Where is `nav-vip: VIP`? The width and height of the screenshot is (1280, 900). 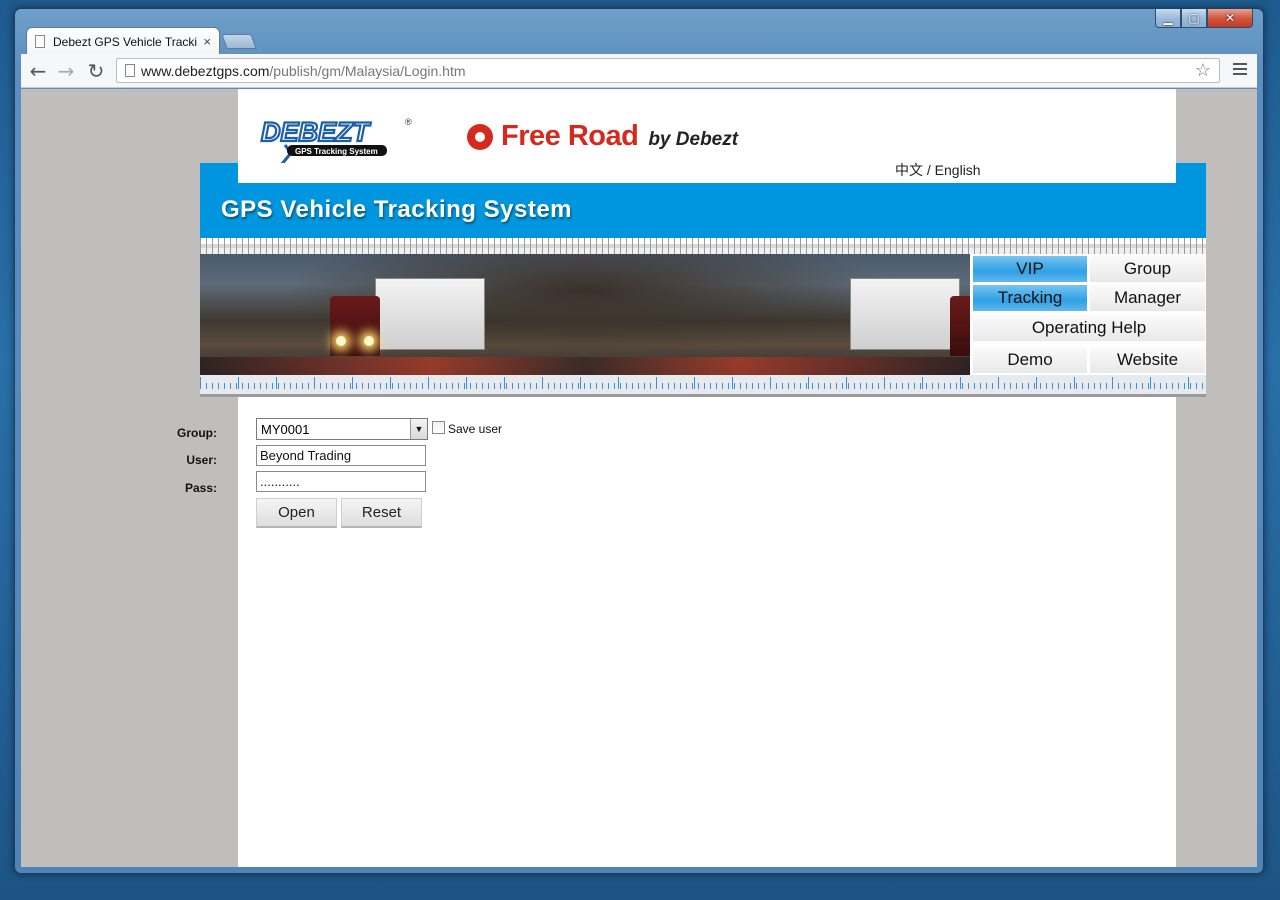
nav-vip: VIP is located at coordinates (1030, 269).